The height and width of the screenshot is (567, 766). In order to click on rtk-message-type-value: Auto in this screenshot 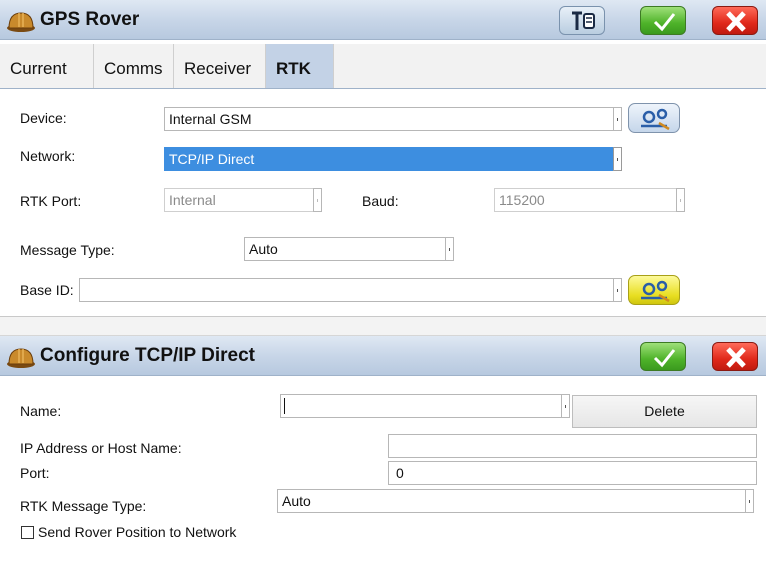, I will do `click(296, 501)`.